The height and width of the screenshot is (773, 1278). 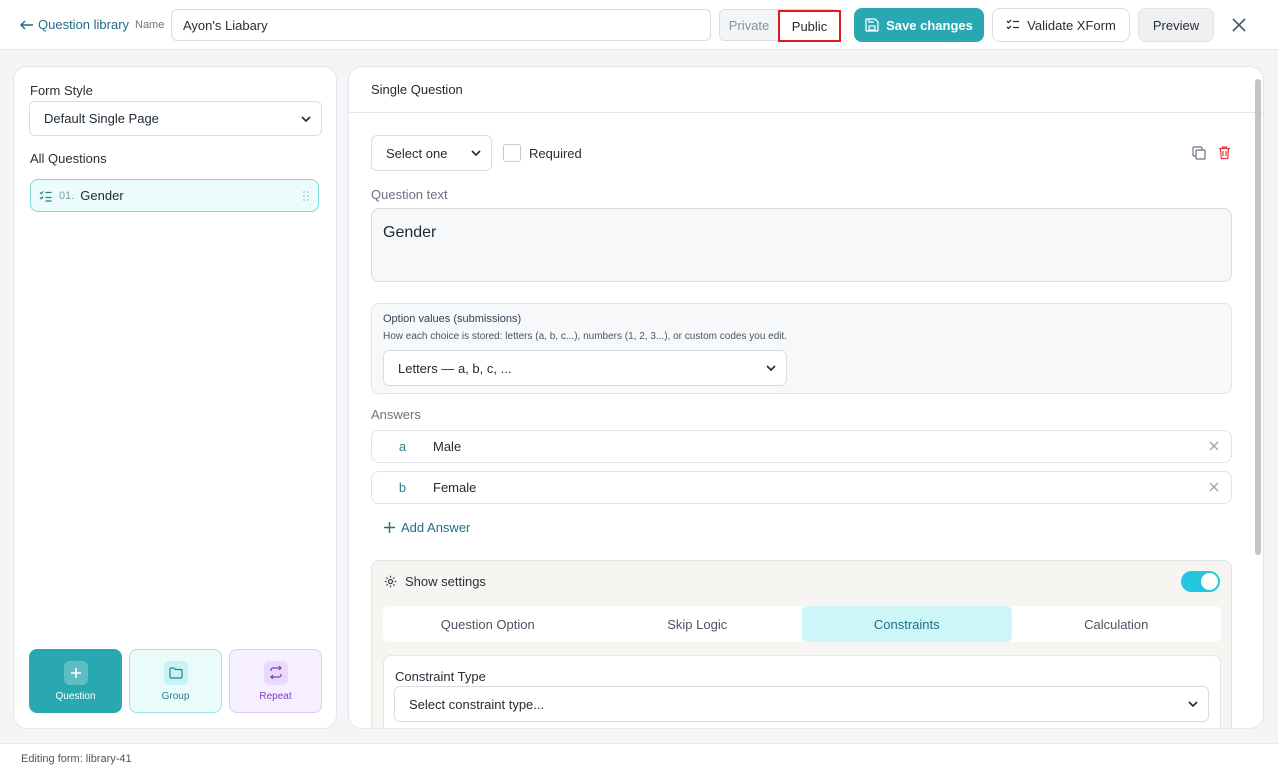 I want to click on scrollbar, so click(x=1258, y=317).